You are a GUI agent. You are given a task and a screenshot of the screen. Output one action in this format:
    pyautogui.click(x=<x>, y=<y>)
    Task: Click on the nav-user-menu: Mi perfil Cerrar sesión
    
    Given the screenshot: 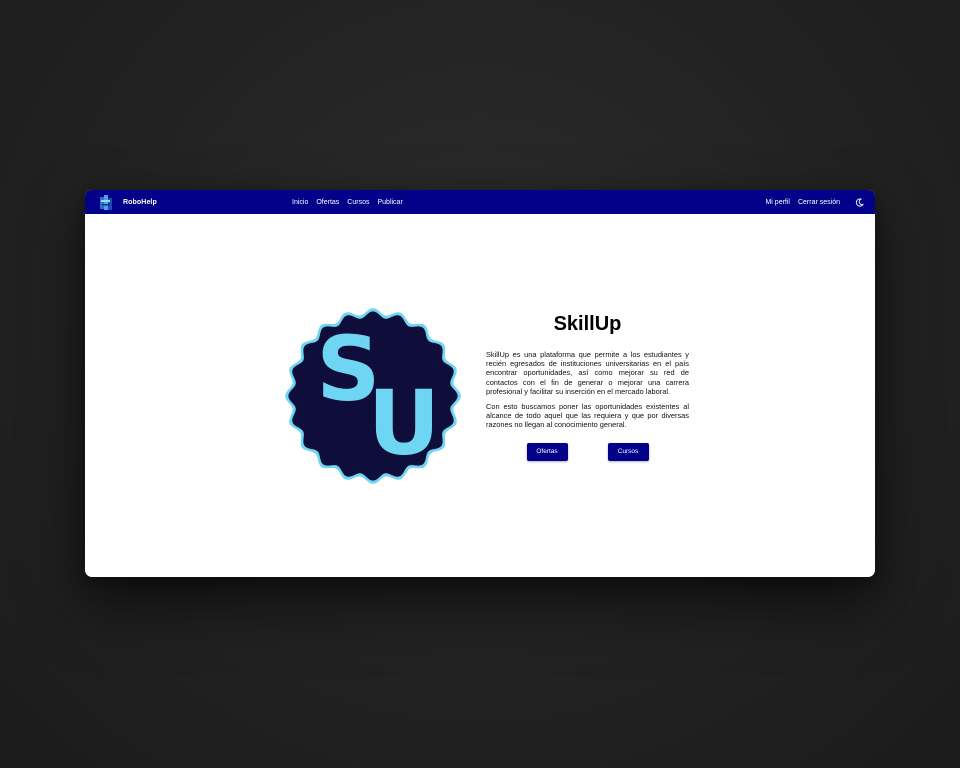 What is the action you would take?
    pyautogui.click(x=815, y=202)
    